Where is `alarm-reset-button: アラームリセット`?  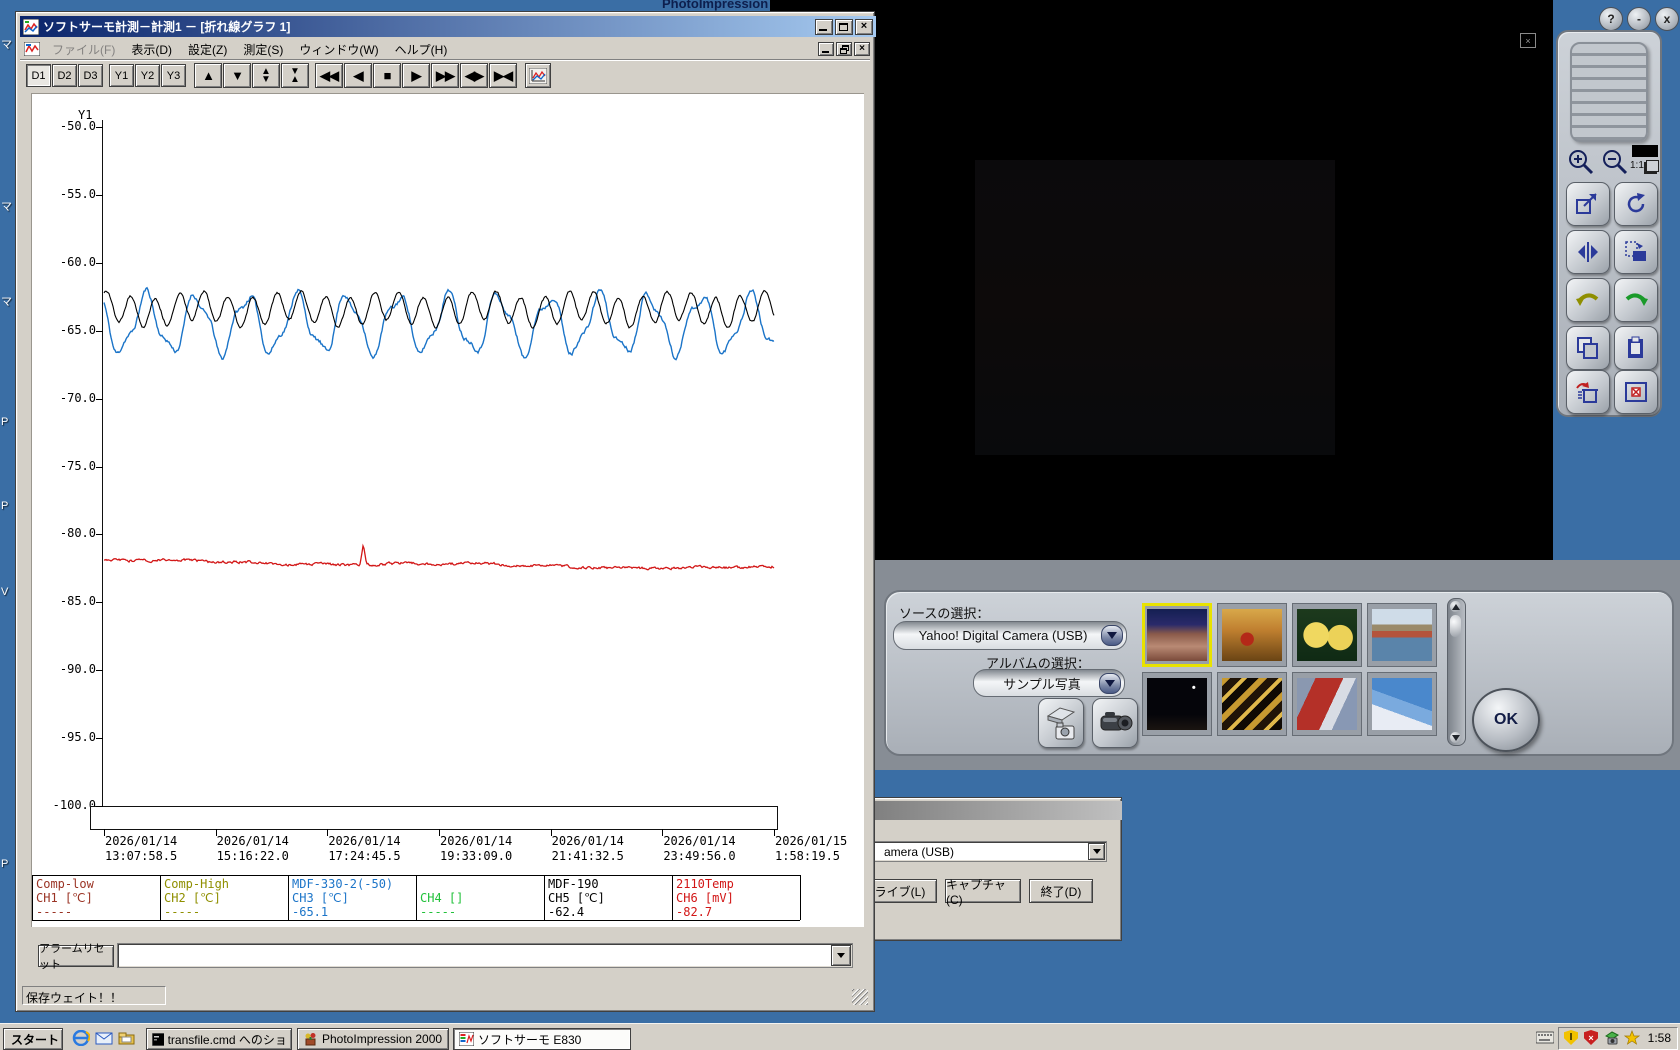 alarm-reset-button: アラームリセット is located at coordinates (76, 957).